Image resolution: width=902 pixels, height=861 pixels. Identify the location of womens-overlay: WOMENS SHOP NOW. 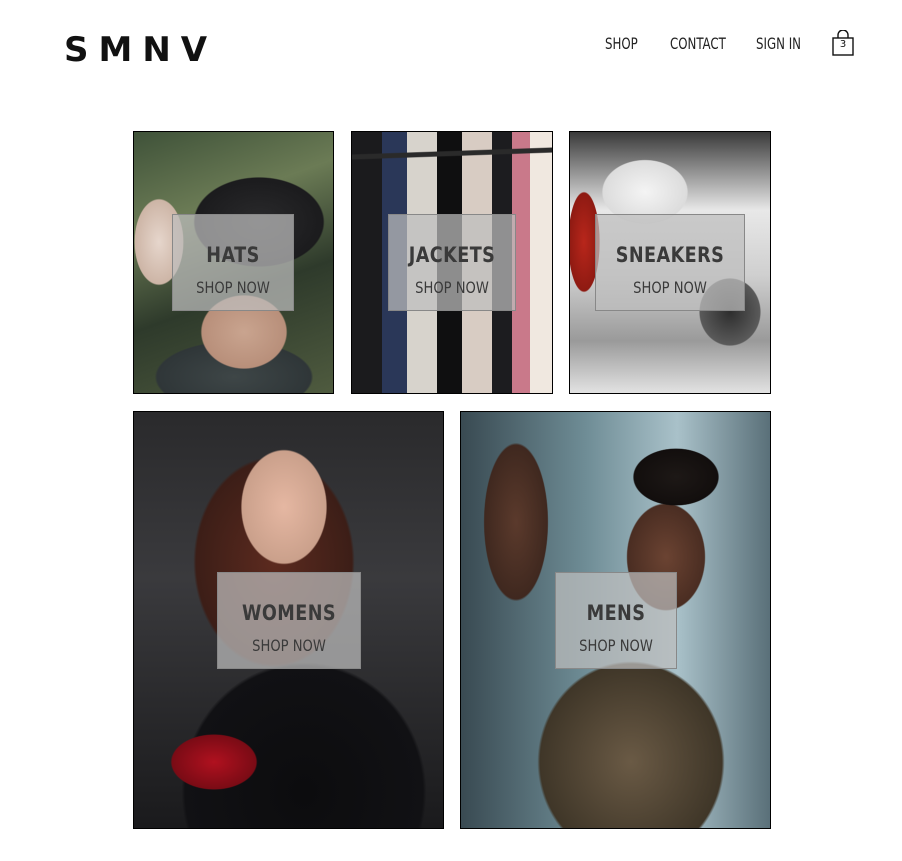
(289, 620).